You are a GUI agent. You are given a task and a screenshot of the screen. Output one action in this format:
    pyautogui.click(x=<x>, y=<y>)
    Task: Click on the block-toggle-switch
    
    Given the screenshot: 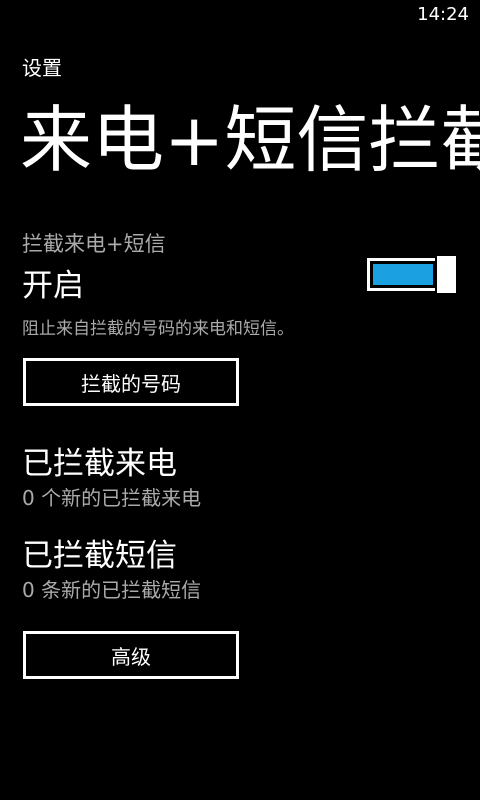 What is the action you would take?
    pyautogui.click(x=412, y=274)
    